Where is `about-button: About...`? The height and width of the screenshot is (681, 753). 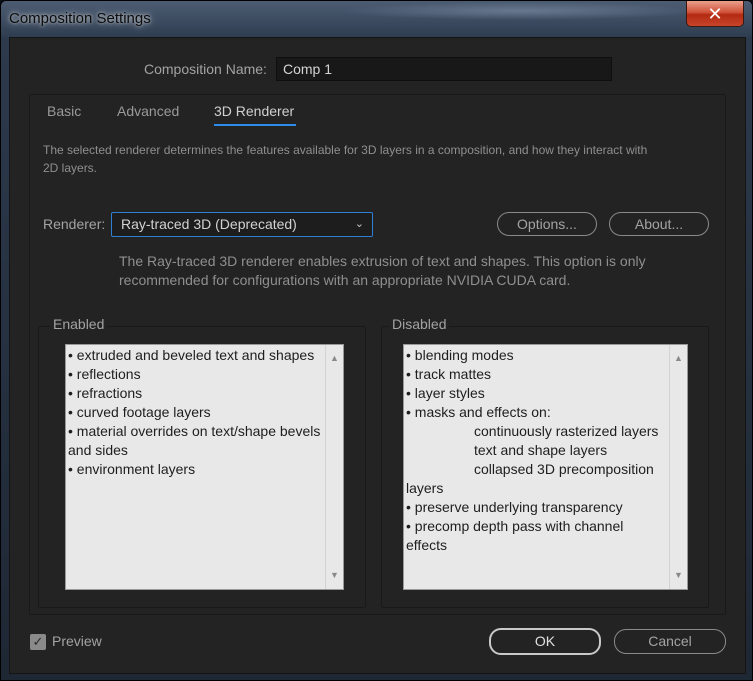 about-button: About... is located at coordinates (659, 224).